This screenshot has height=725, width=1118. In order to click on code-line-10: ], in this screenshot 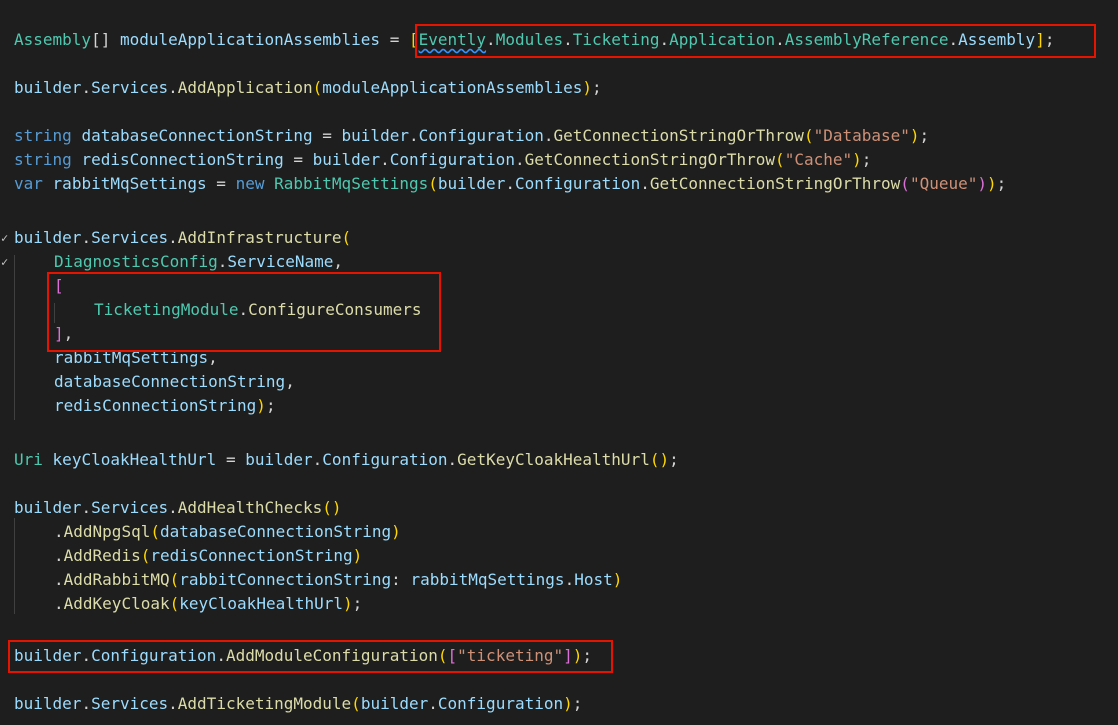, I will do `click(63, 334)`.